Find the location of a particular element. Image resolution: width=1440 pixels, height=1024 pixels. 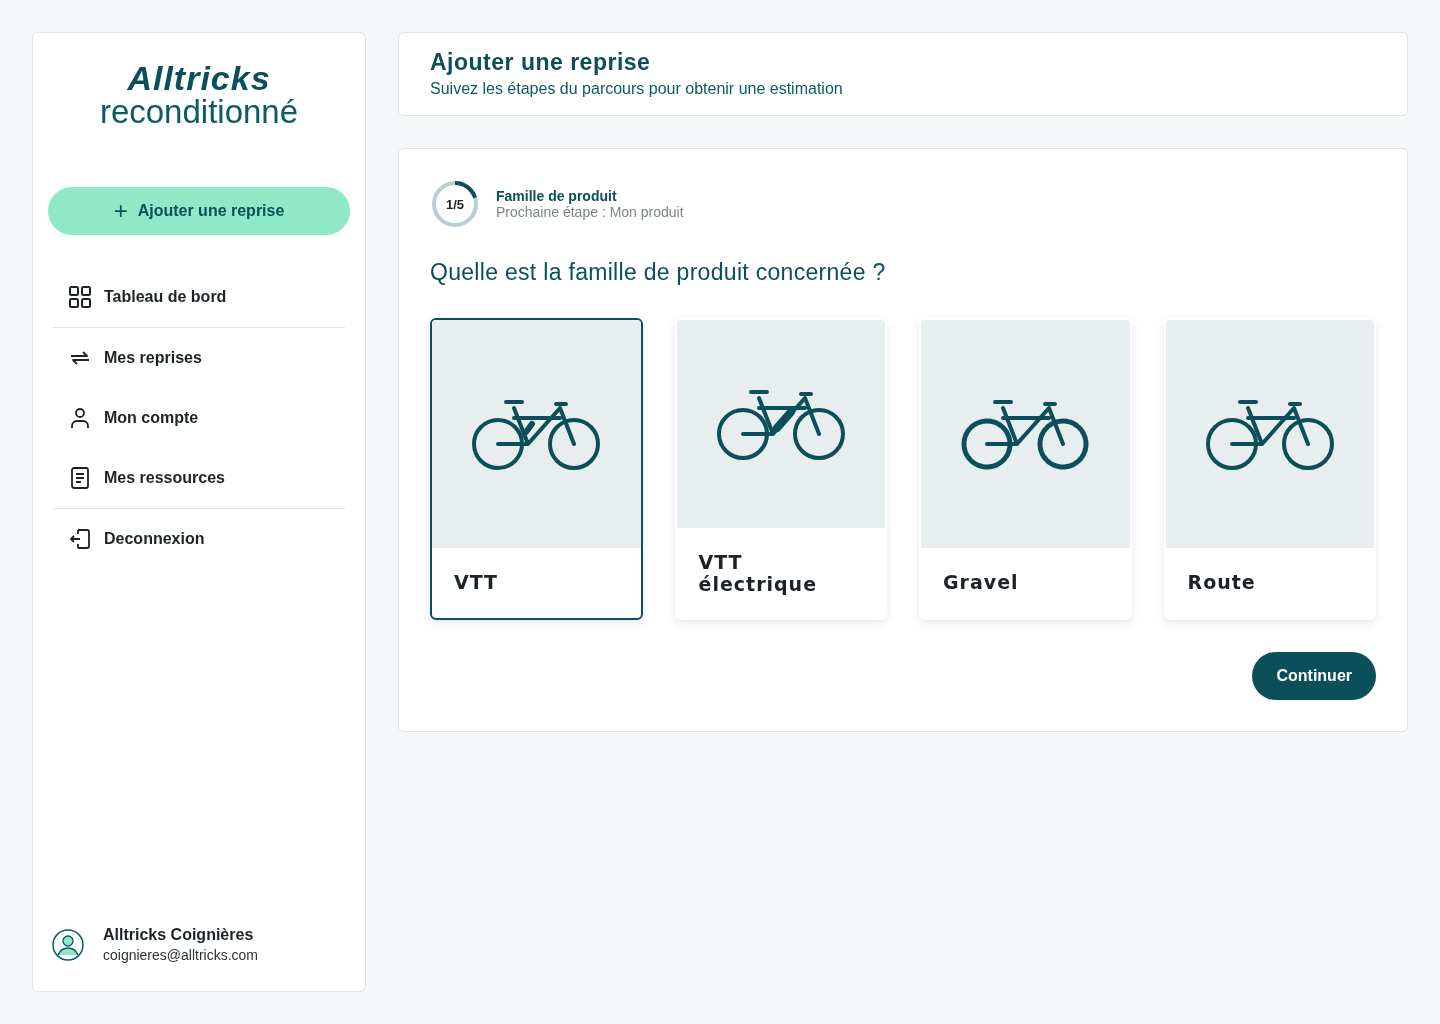

nav-item: Tableau de bord is located at coordinates (199, 297).